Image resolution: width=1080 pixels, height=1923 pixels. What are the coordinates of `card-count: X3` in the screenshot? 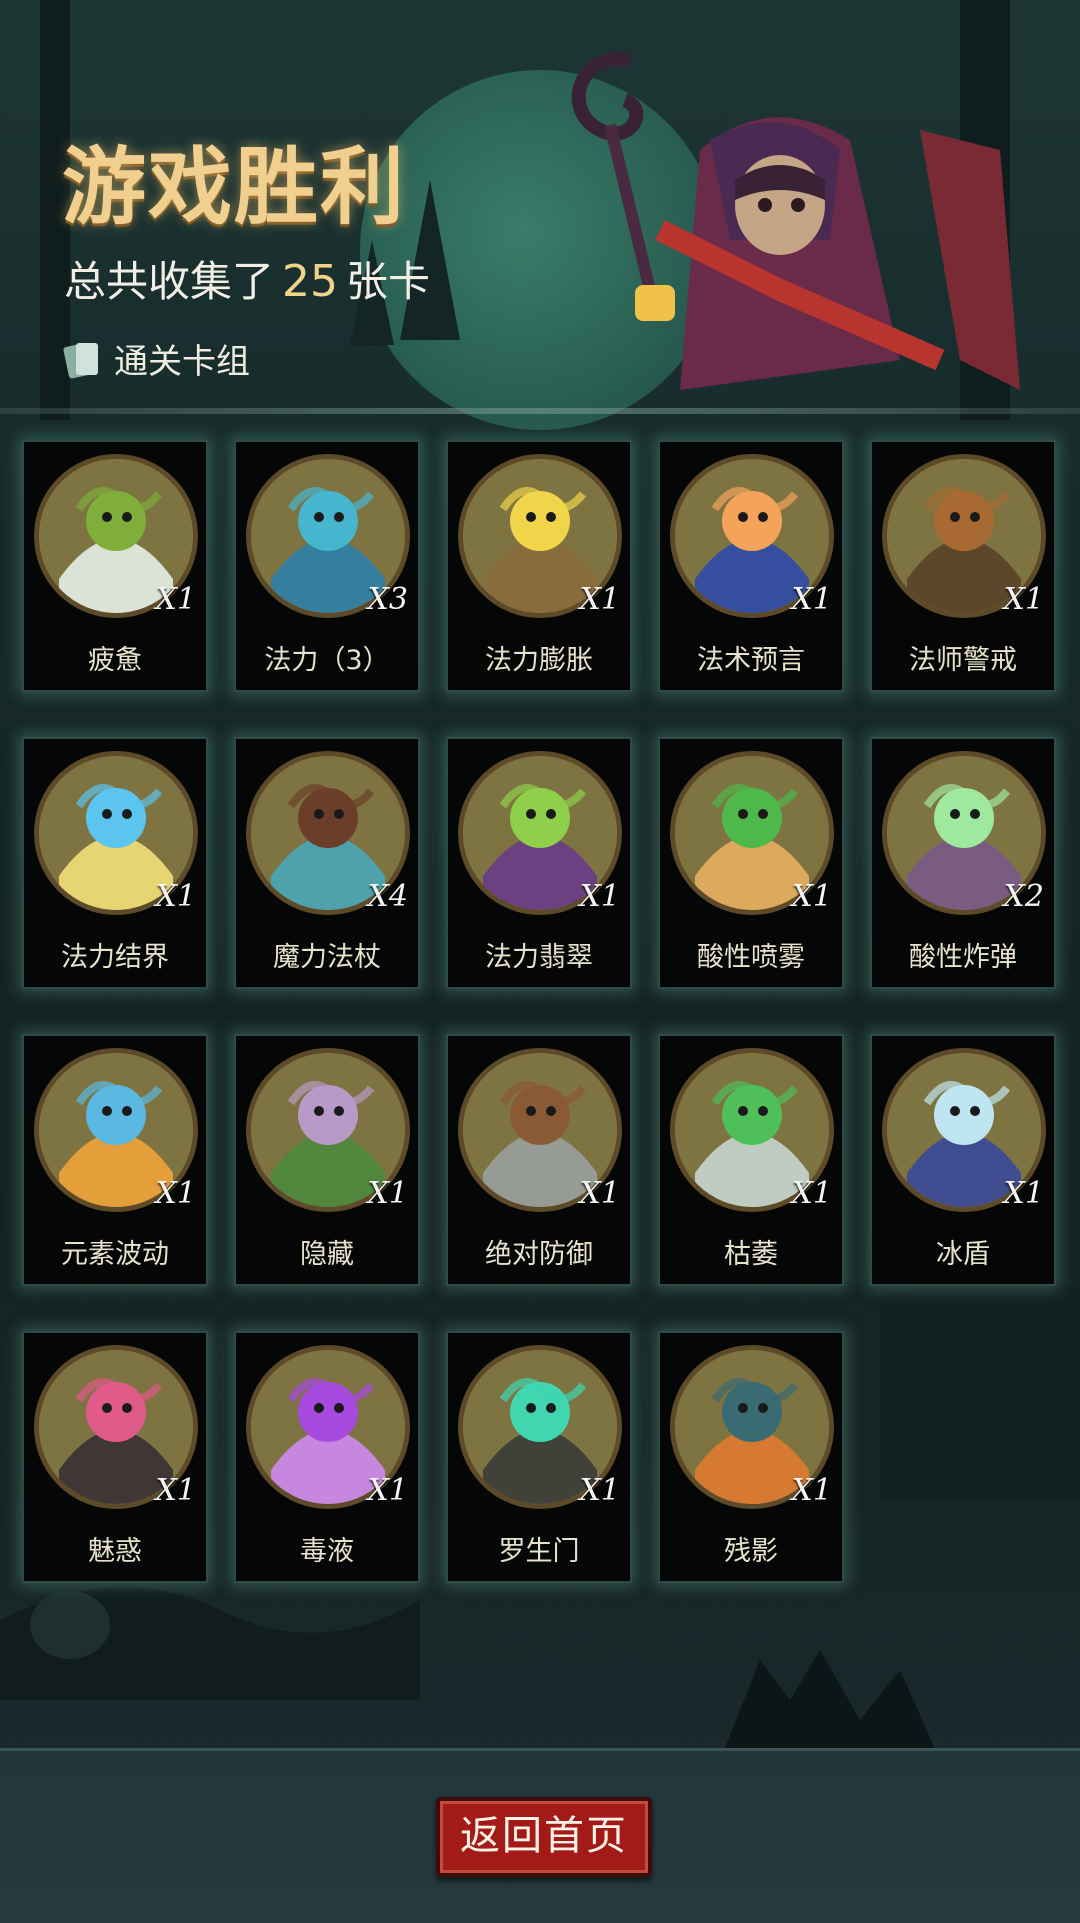 It's located at (387, 599).